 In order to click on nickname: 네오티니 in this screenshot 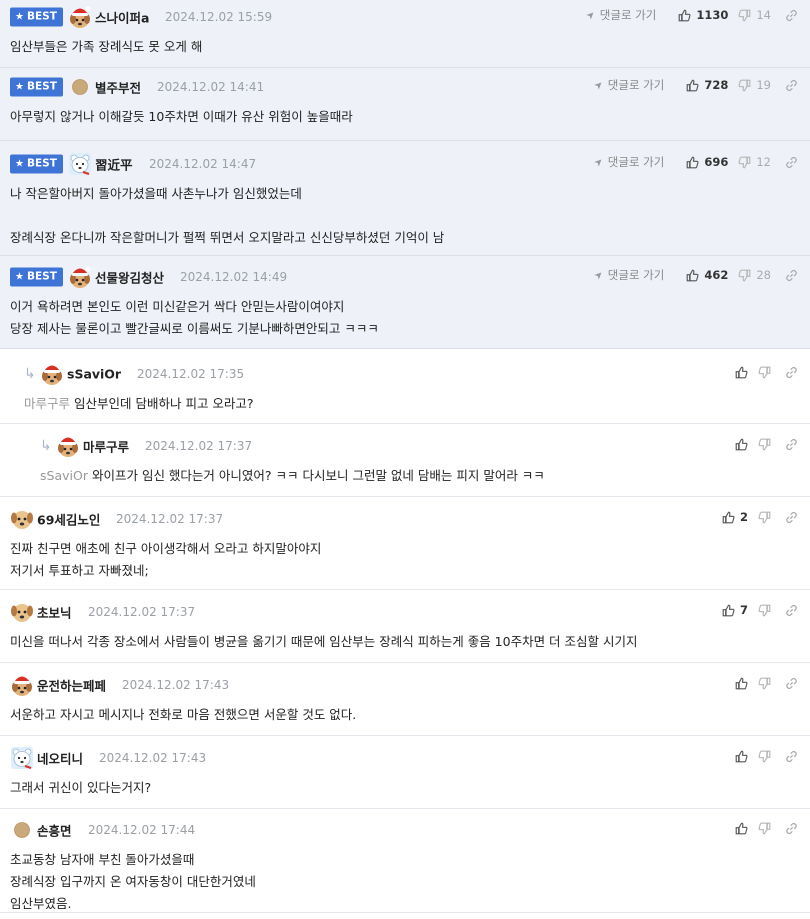, I will do `click(60, 758)`.